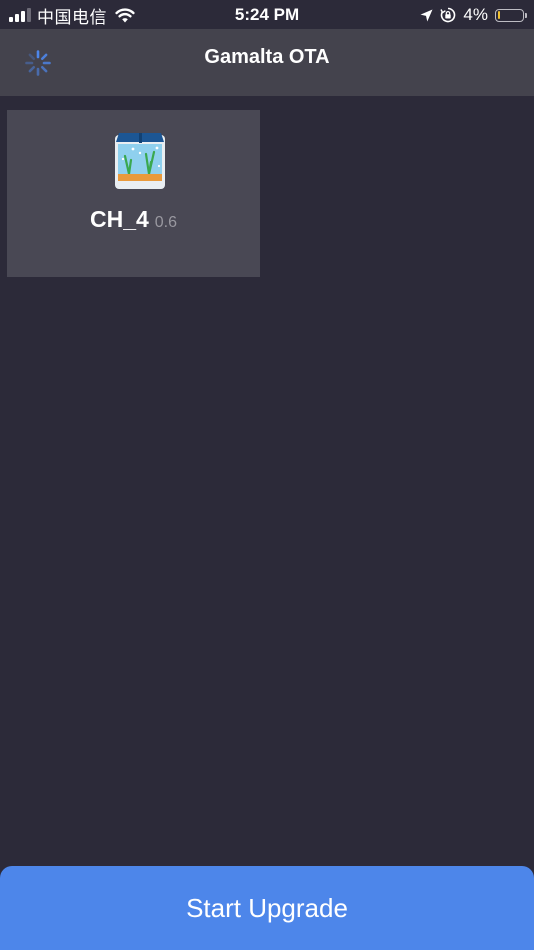  I want to click on aquarium-icon, so click(140, 161).